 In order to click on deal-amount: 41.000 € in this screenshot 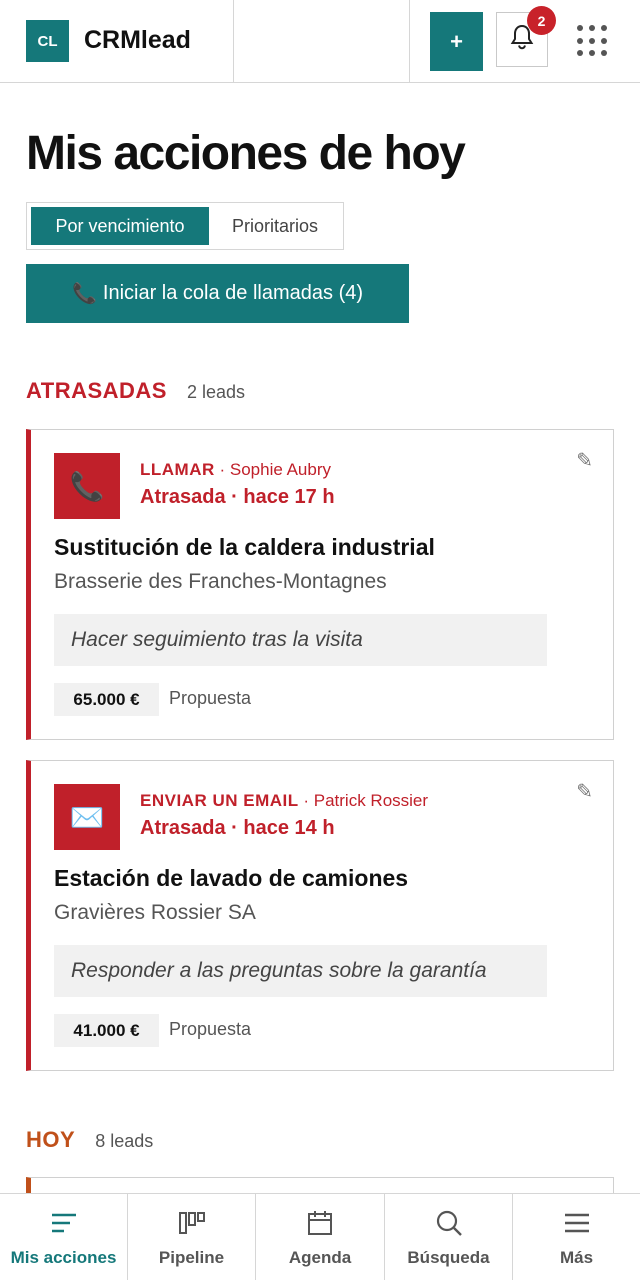, I will do `click(106, 1030)`.